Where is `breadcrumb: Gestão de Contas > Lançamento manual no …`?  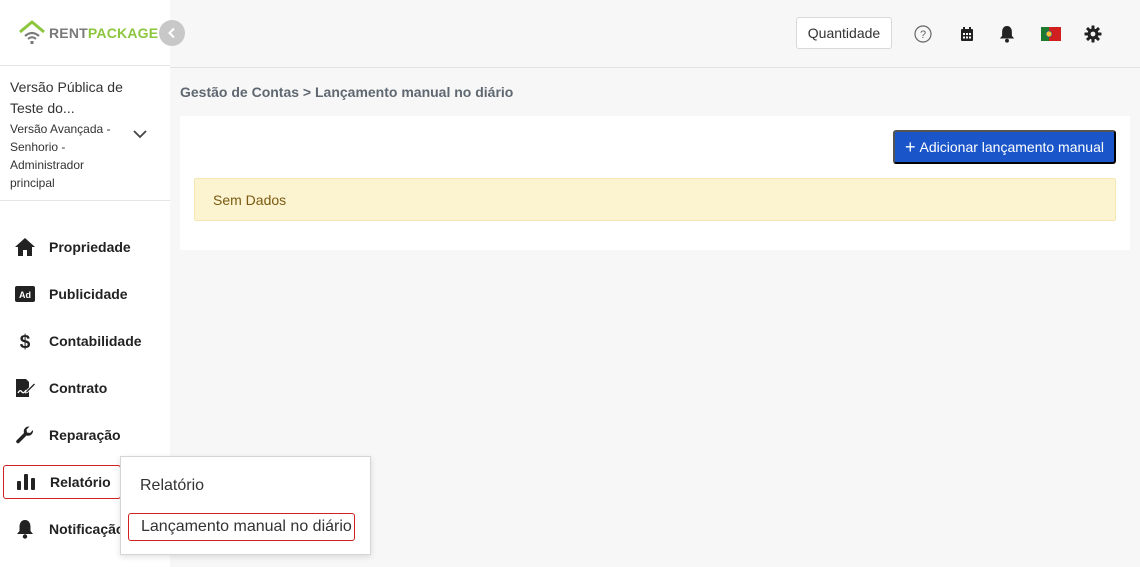
breadcrumb: Gestão de Contas > Lançamento manual no … is located at coordinates (347, 92).